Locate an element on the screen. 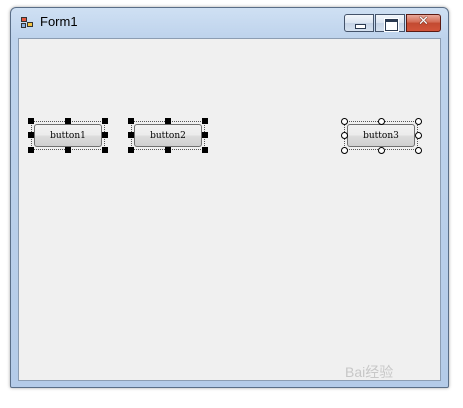 This screenshot has width=463, height=408. minimize-button is located at coordinates (359, 23).